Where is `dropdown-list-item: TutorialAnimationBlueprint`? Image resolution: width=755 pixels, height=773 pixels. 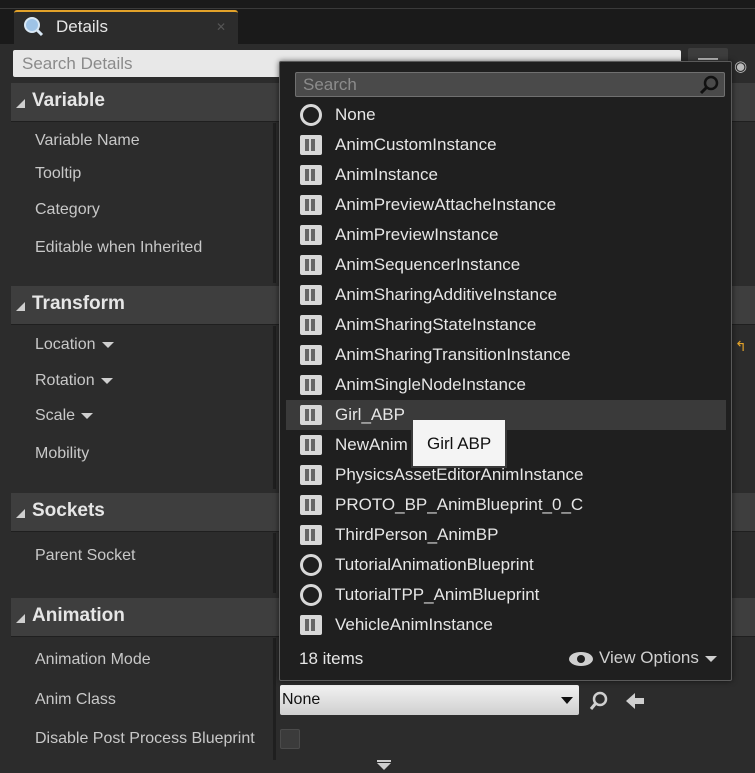 dropdown-list-item: TutorialAnimationBlueprint is located at coordinates (506, 565).